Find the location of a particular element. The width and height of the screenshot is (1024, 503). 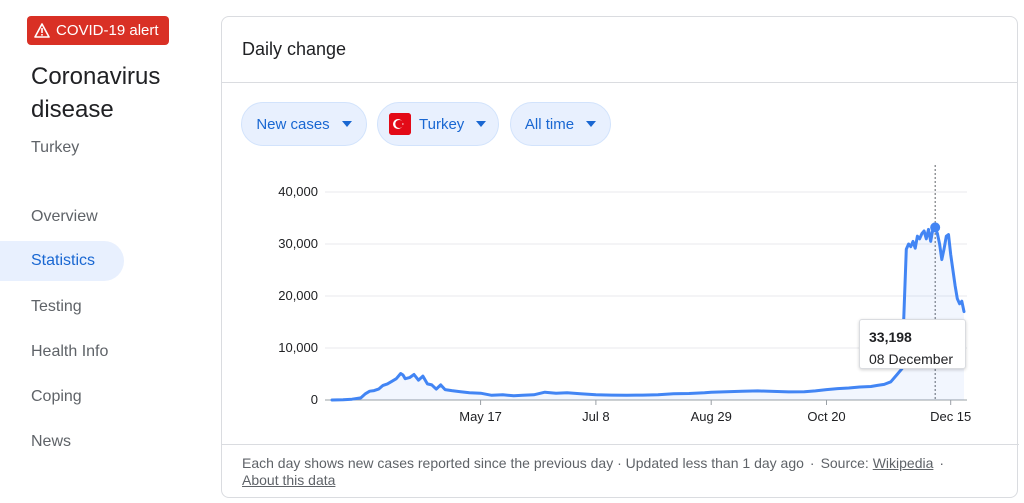

nav-item-health-info: Health Info is located at coordinates (62, 352).